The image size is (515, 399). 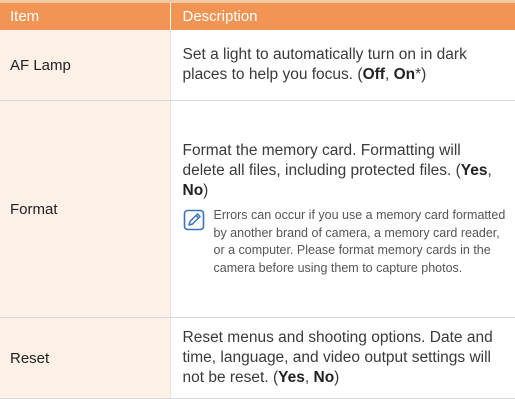 What do you see at coordinates (193, 220) in the screenshot?
I see `note-pencil-icon` at bounding box center [193, 220].